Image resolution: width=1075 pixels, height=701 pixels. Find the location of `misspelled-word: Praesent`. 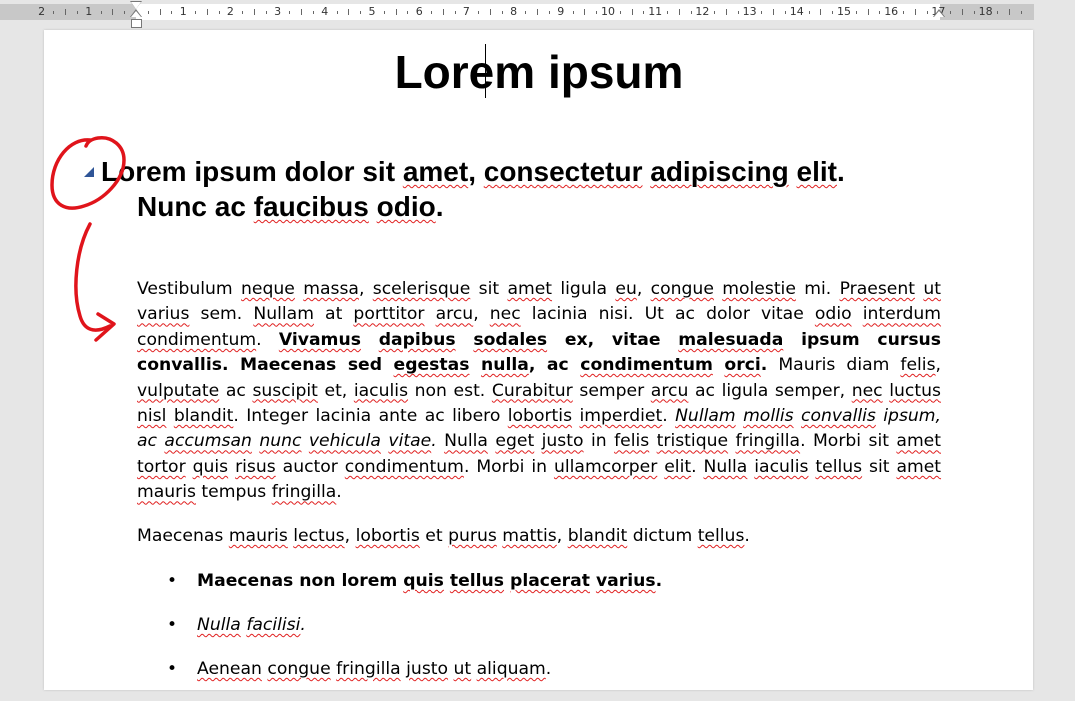

misspelled-word: Praesent is located at coordinates (877, 289).